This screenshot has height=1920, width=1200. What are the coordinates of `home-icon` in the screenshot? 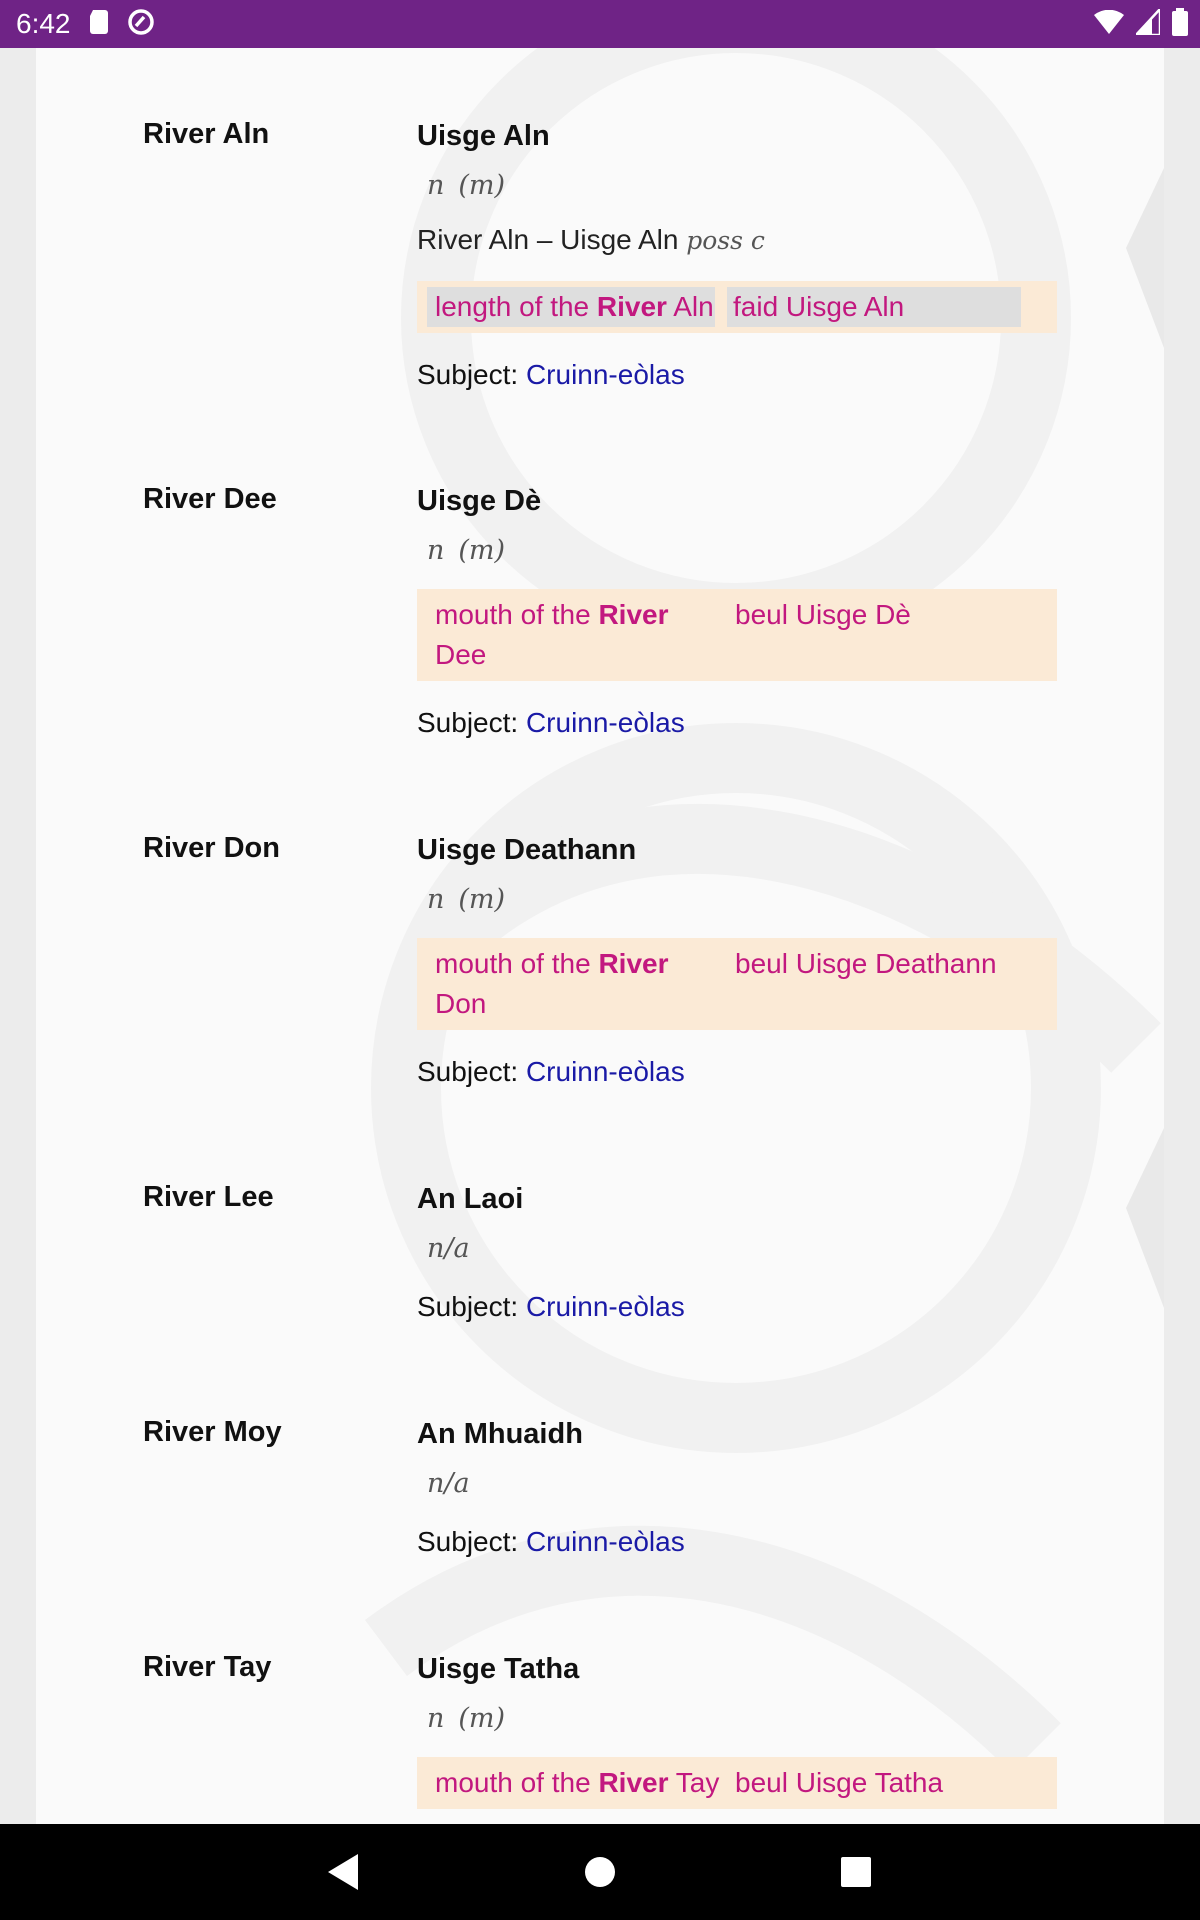 It's located at (600, 1874).